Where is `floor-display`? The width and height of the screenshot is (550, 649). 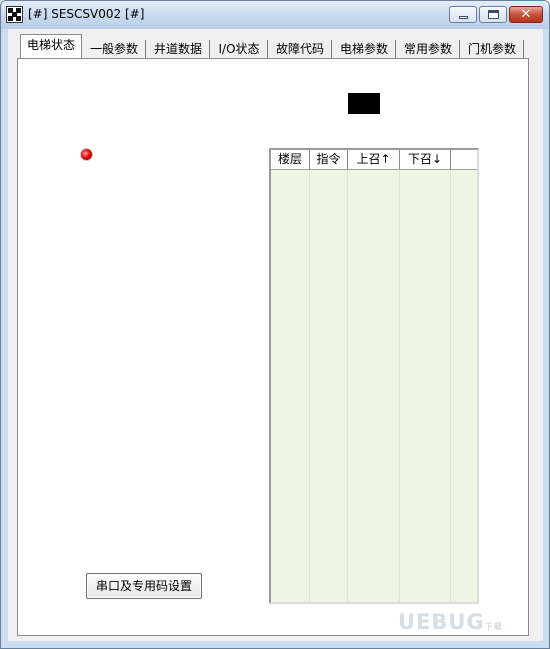 floor-display is located at coordinates (364, 103).